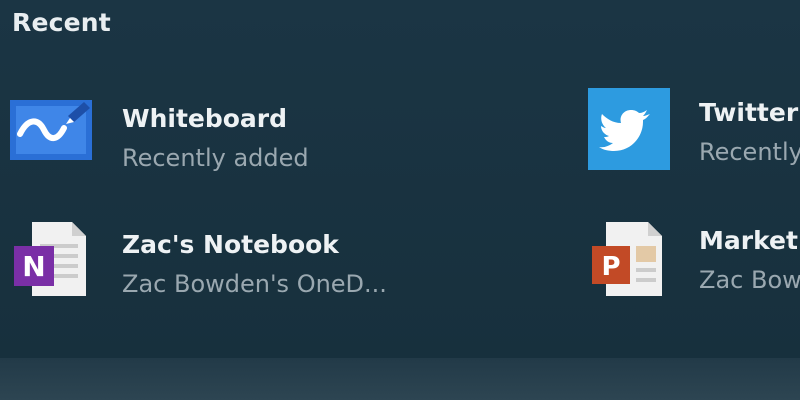  I want to click on twitter-bird-icon, so click(629, 129).